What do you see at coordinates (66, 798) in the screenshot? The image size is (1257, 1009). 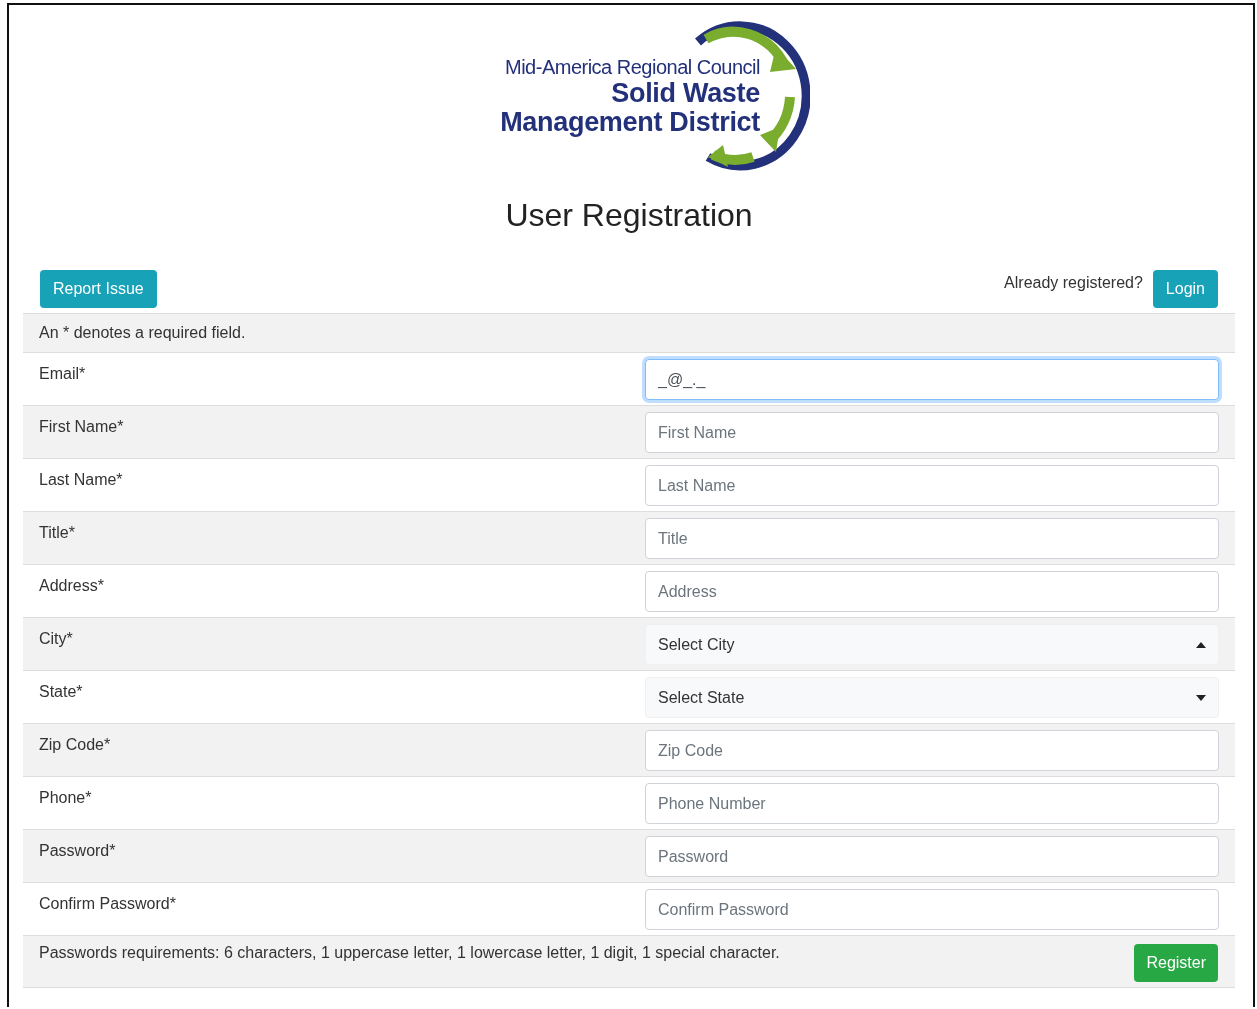 I see `field-label: Phone*` at bounding box center [66, 798].